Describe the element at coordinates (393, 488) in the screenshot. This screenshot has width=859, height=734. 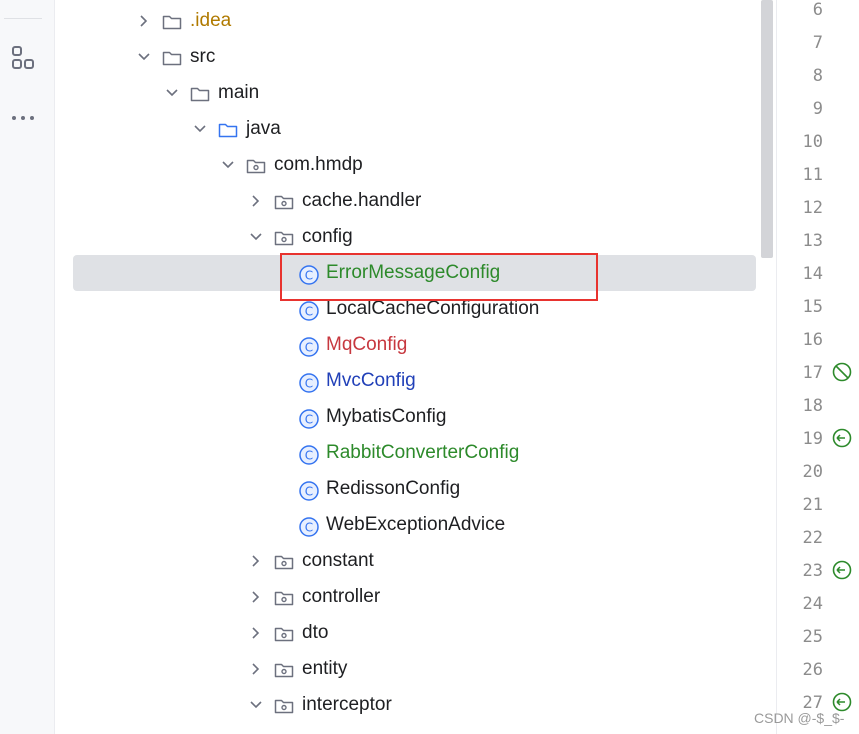
I see `tree-label: RedissonConfig` at that location.